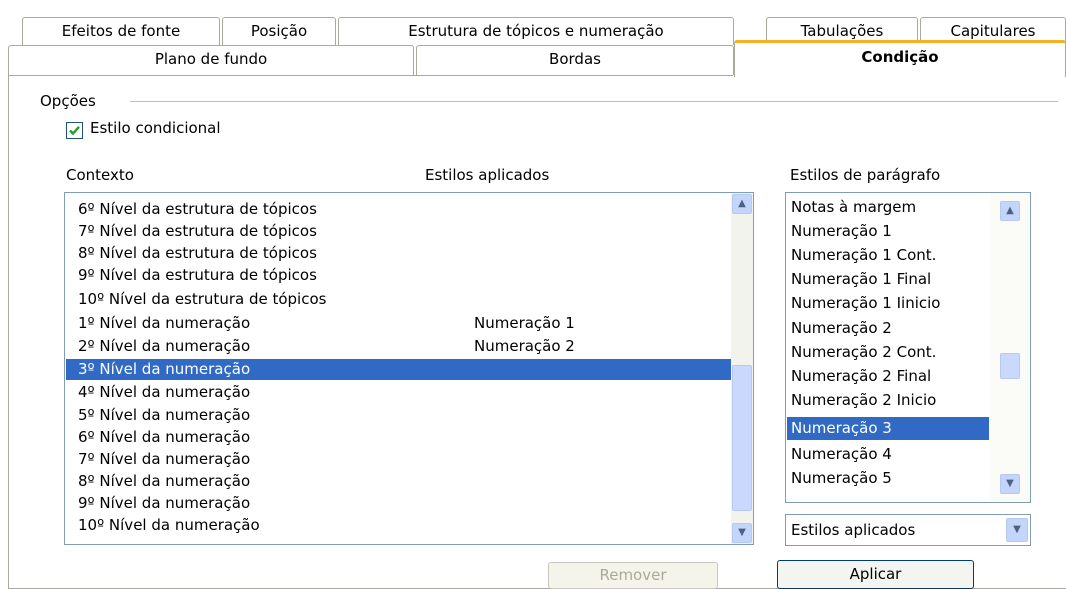 The height and width of the screenshot is (589, 1066). What do you see at coordinates (164, 459) in the screenshot?
I see `context-cell: 7º Nível da numeração` at bounding box center [164, 459].